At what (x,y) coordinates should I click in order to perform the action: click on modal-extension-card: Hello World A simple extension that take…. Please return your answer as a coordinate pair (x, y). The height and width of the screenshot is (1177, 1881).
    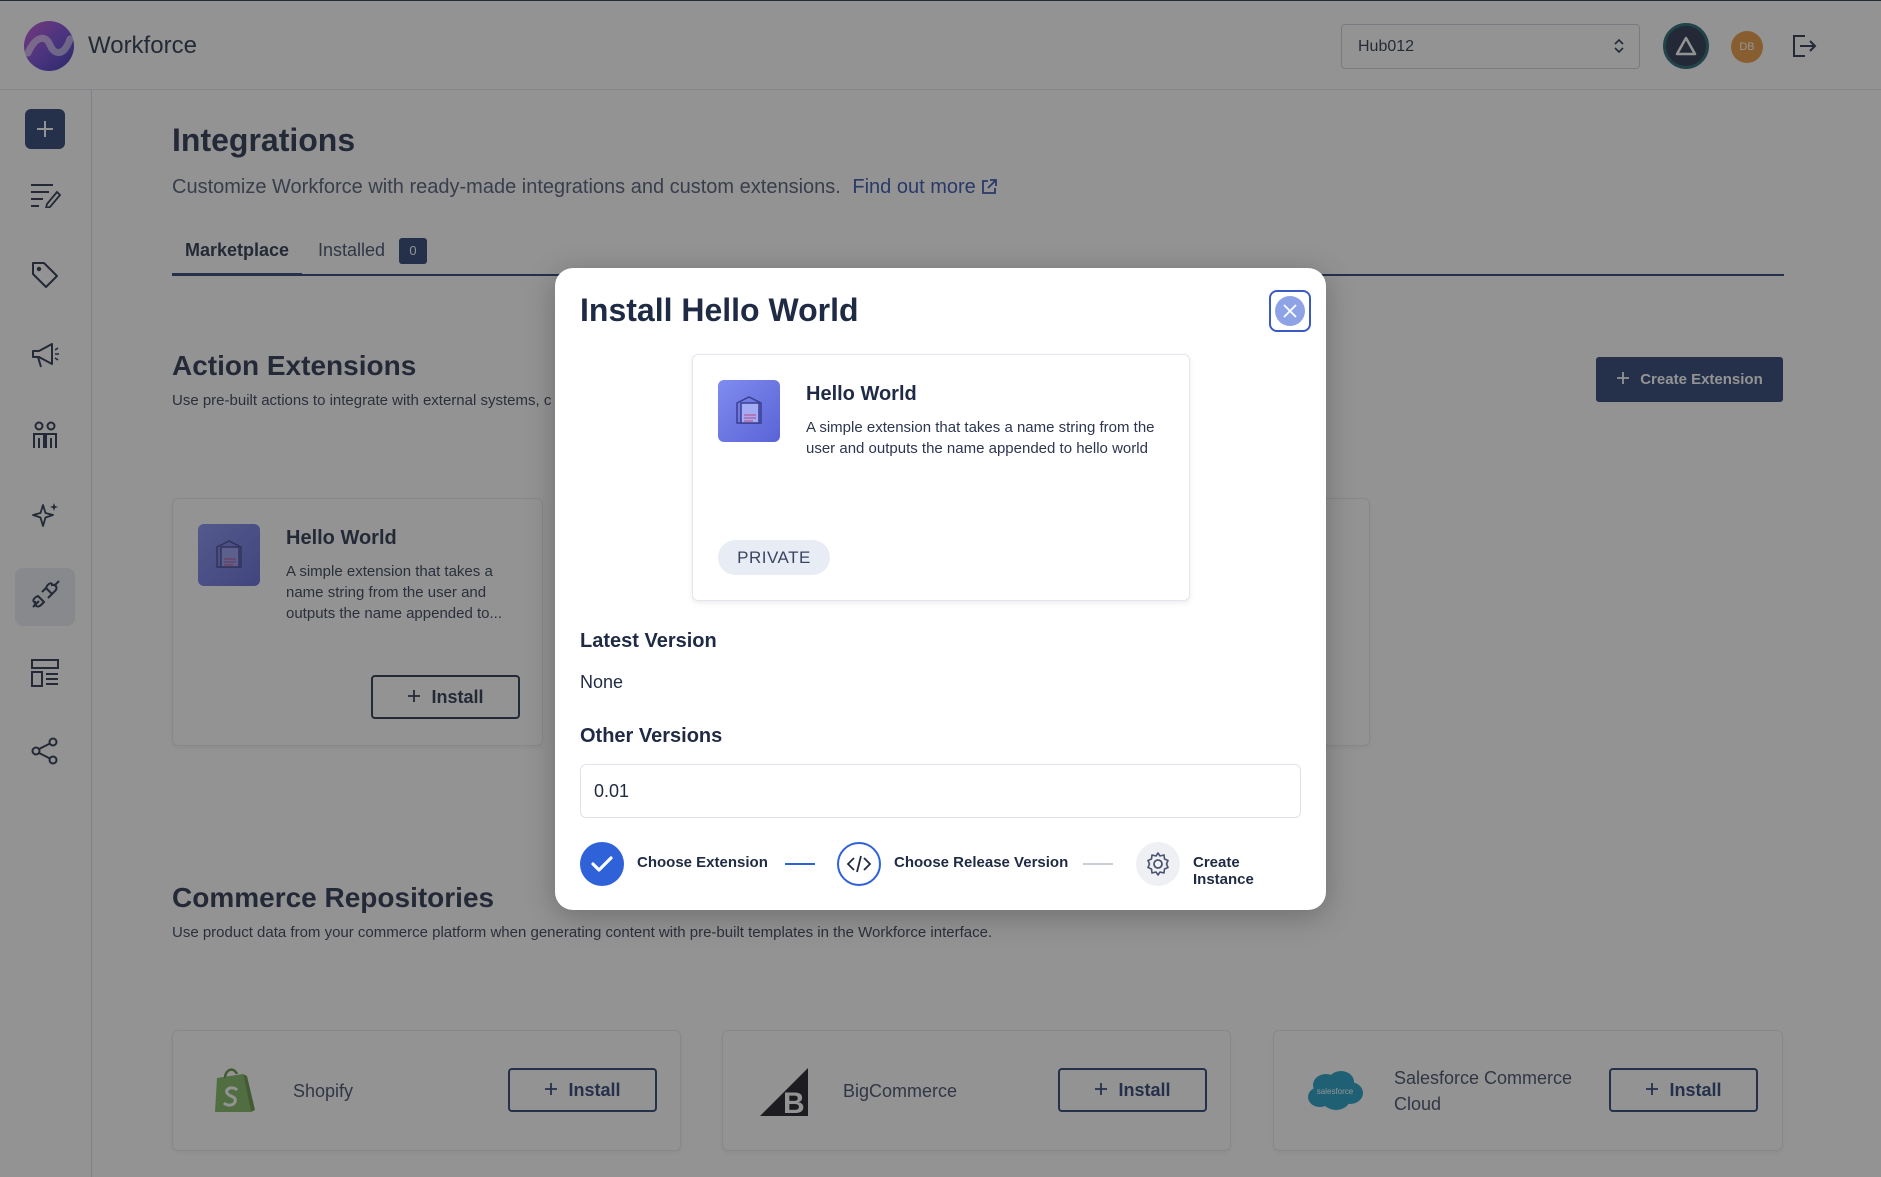
    Looking at the image, I should click on (941, 477).